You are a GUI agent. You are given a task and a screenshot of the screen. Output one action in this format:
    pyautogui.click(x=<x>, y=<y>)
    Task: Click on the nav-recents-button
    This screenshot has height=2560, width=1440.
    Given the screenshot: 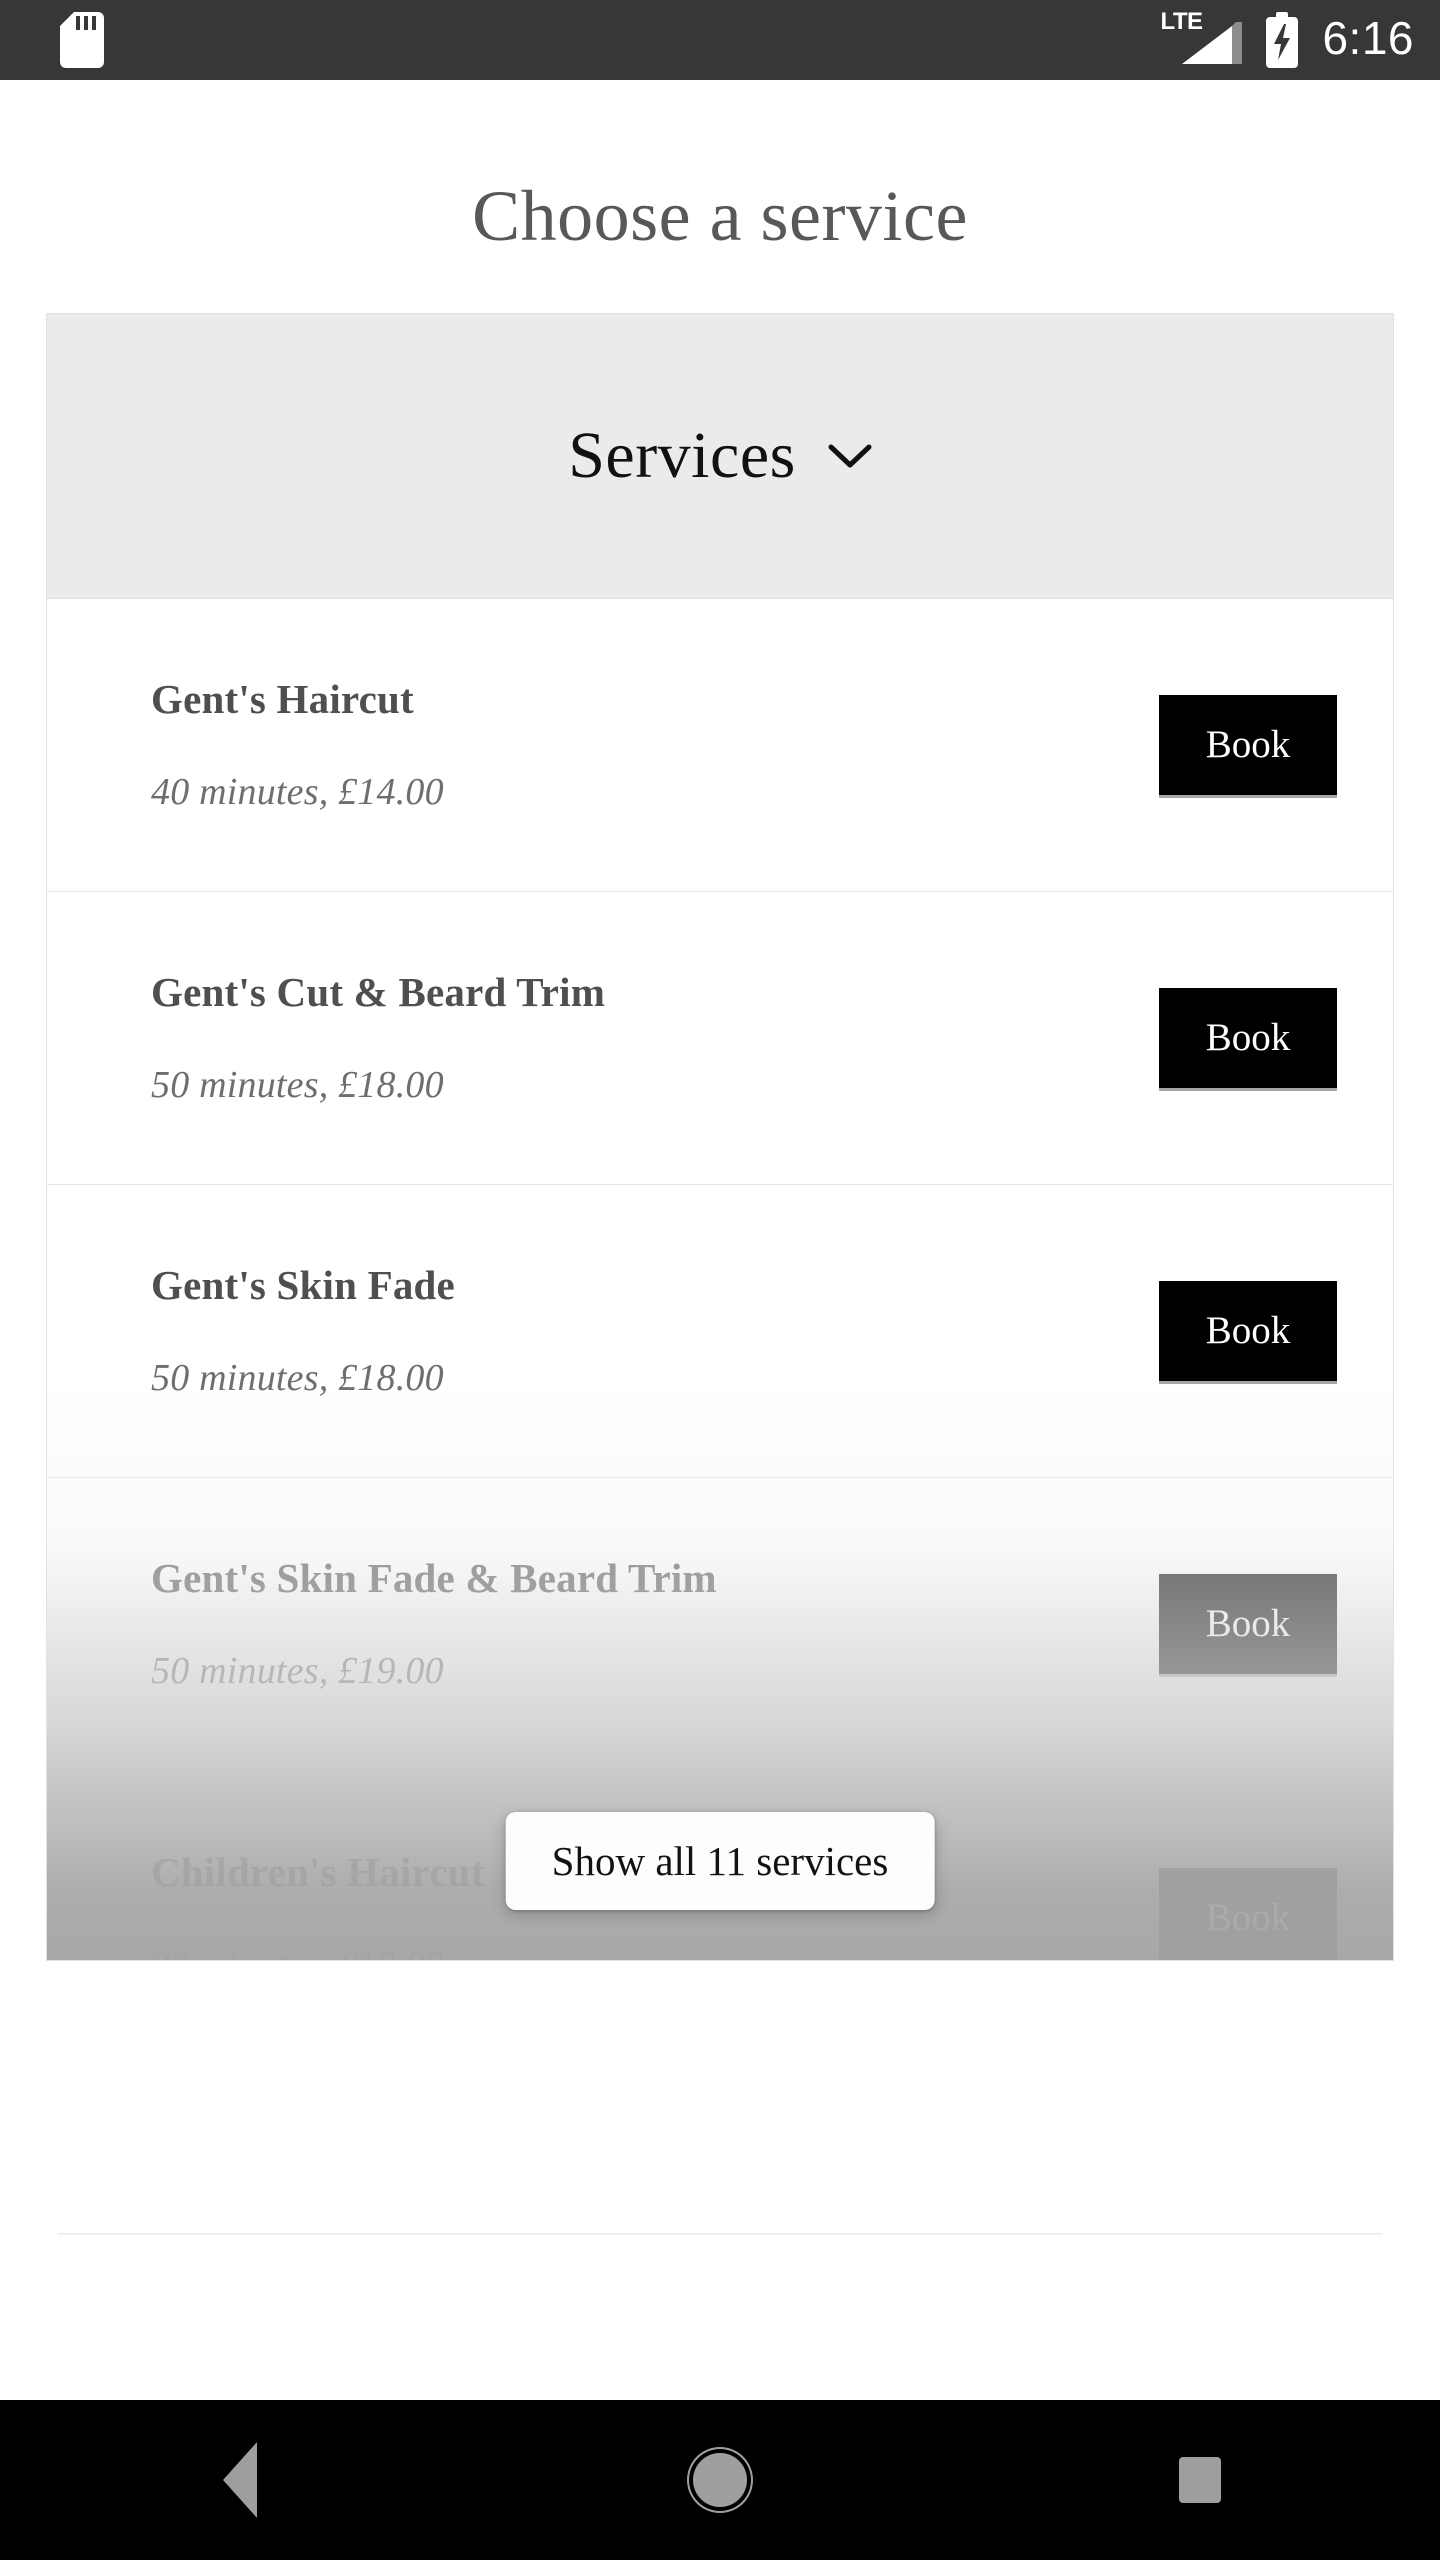 What is the action you would take?
    pyautogui.click(x=1200, y=2480)
    